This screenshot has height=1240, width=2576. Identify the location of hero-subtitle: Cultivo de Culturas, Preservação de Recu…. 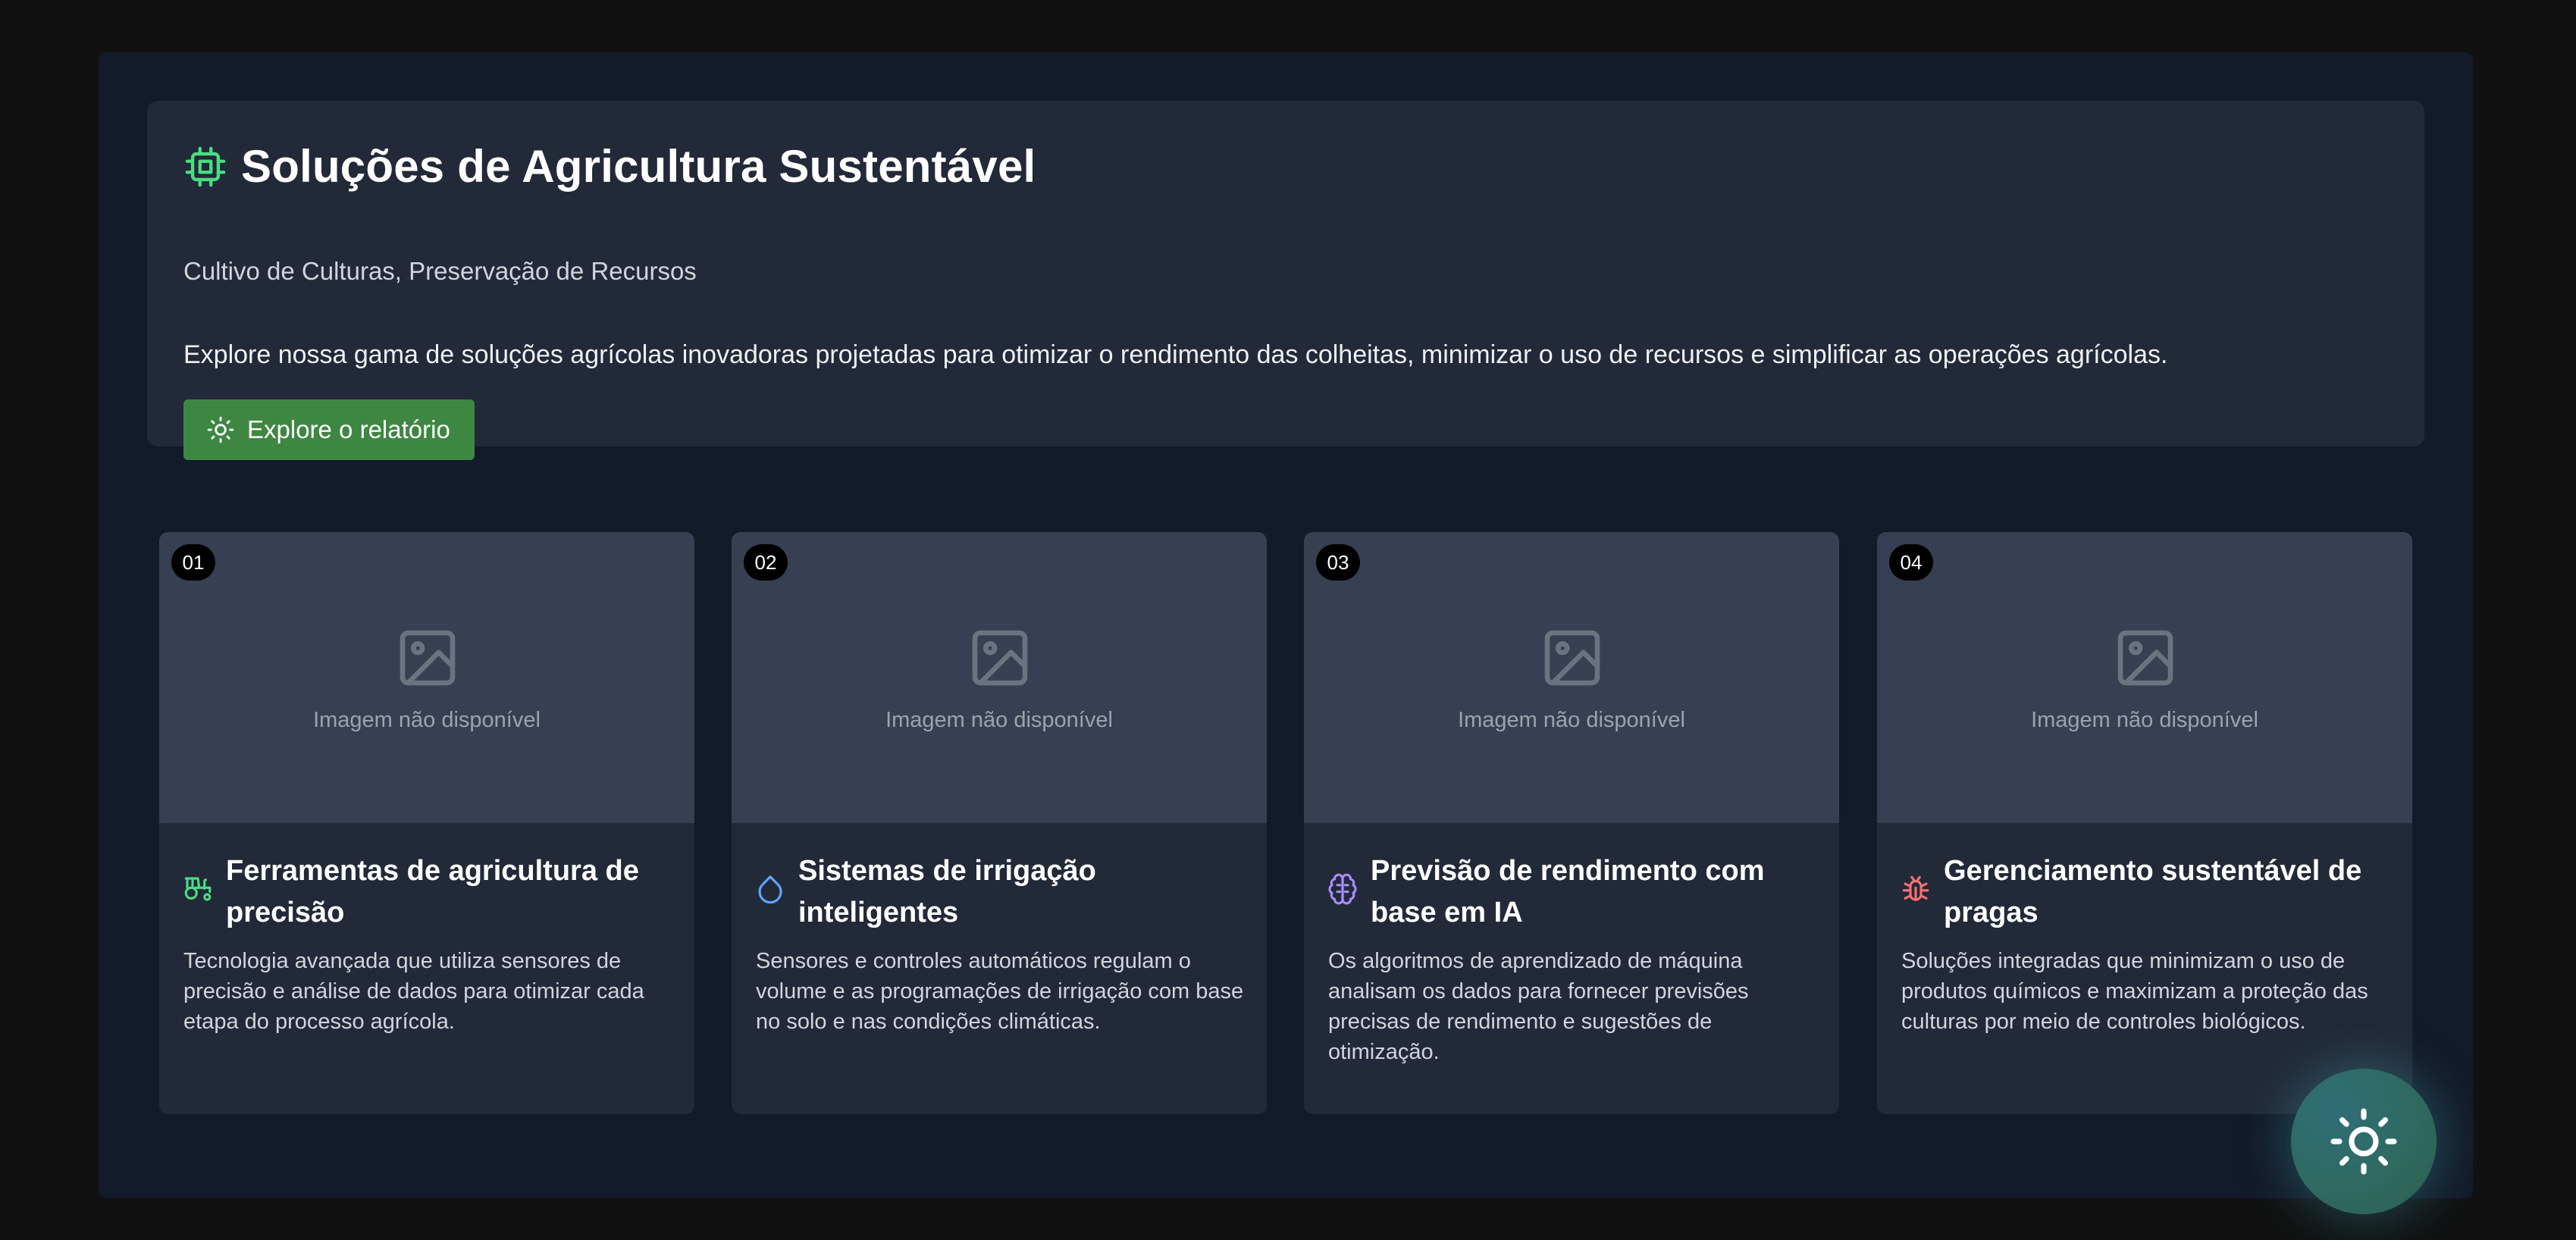
(440, 271).